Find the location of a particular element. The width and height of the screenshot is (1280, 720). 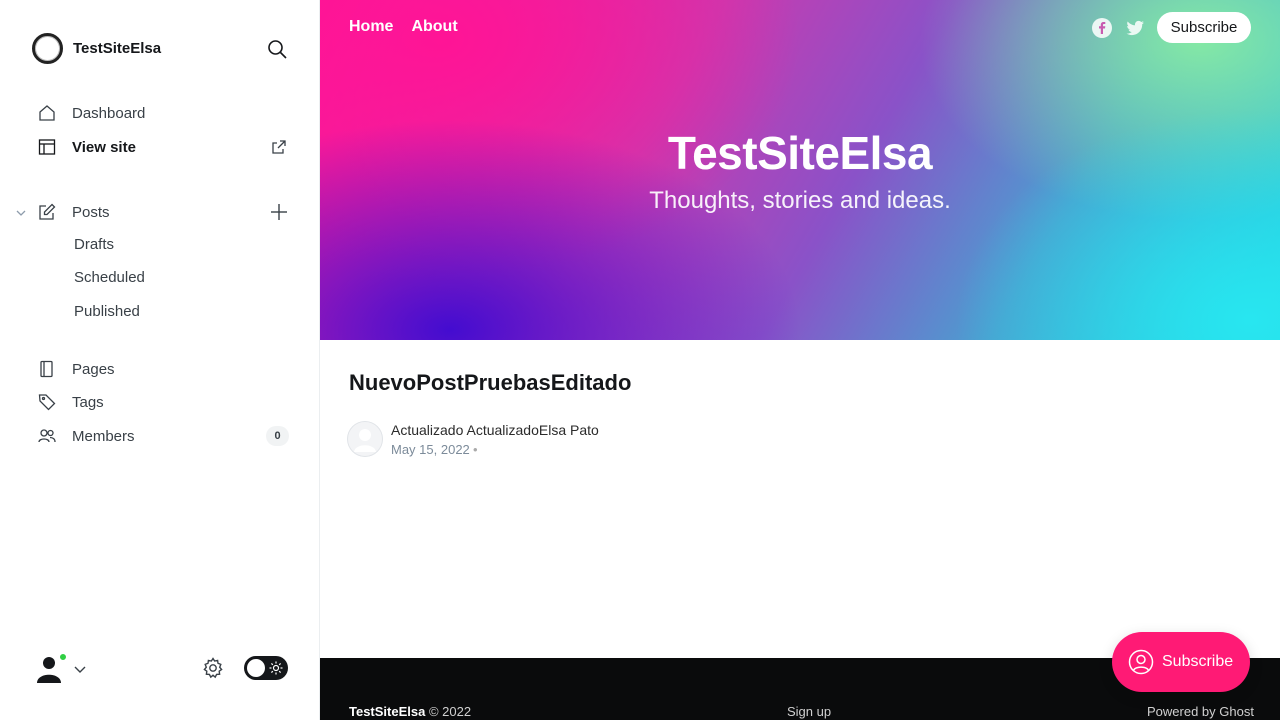

site-nav: Home About is located at coordinates (403, 27).